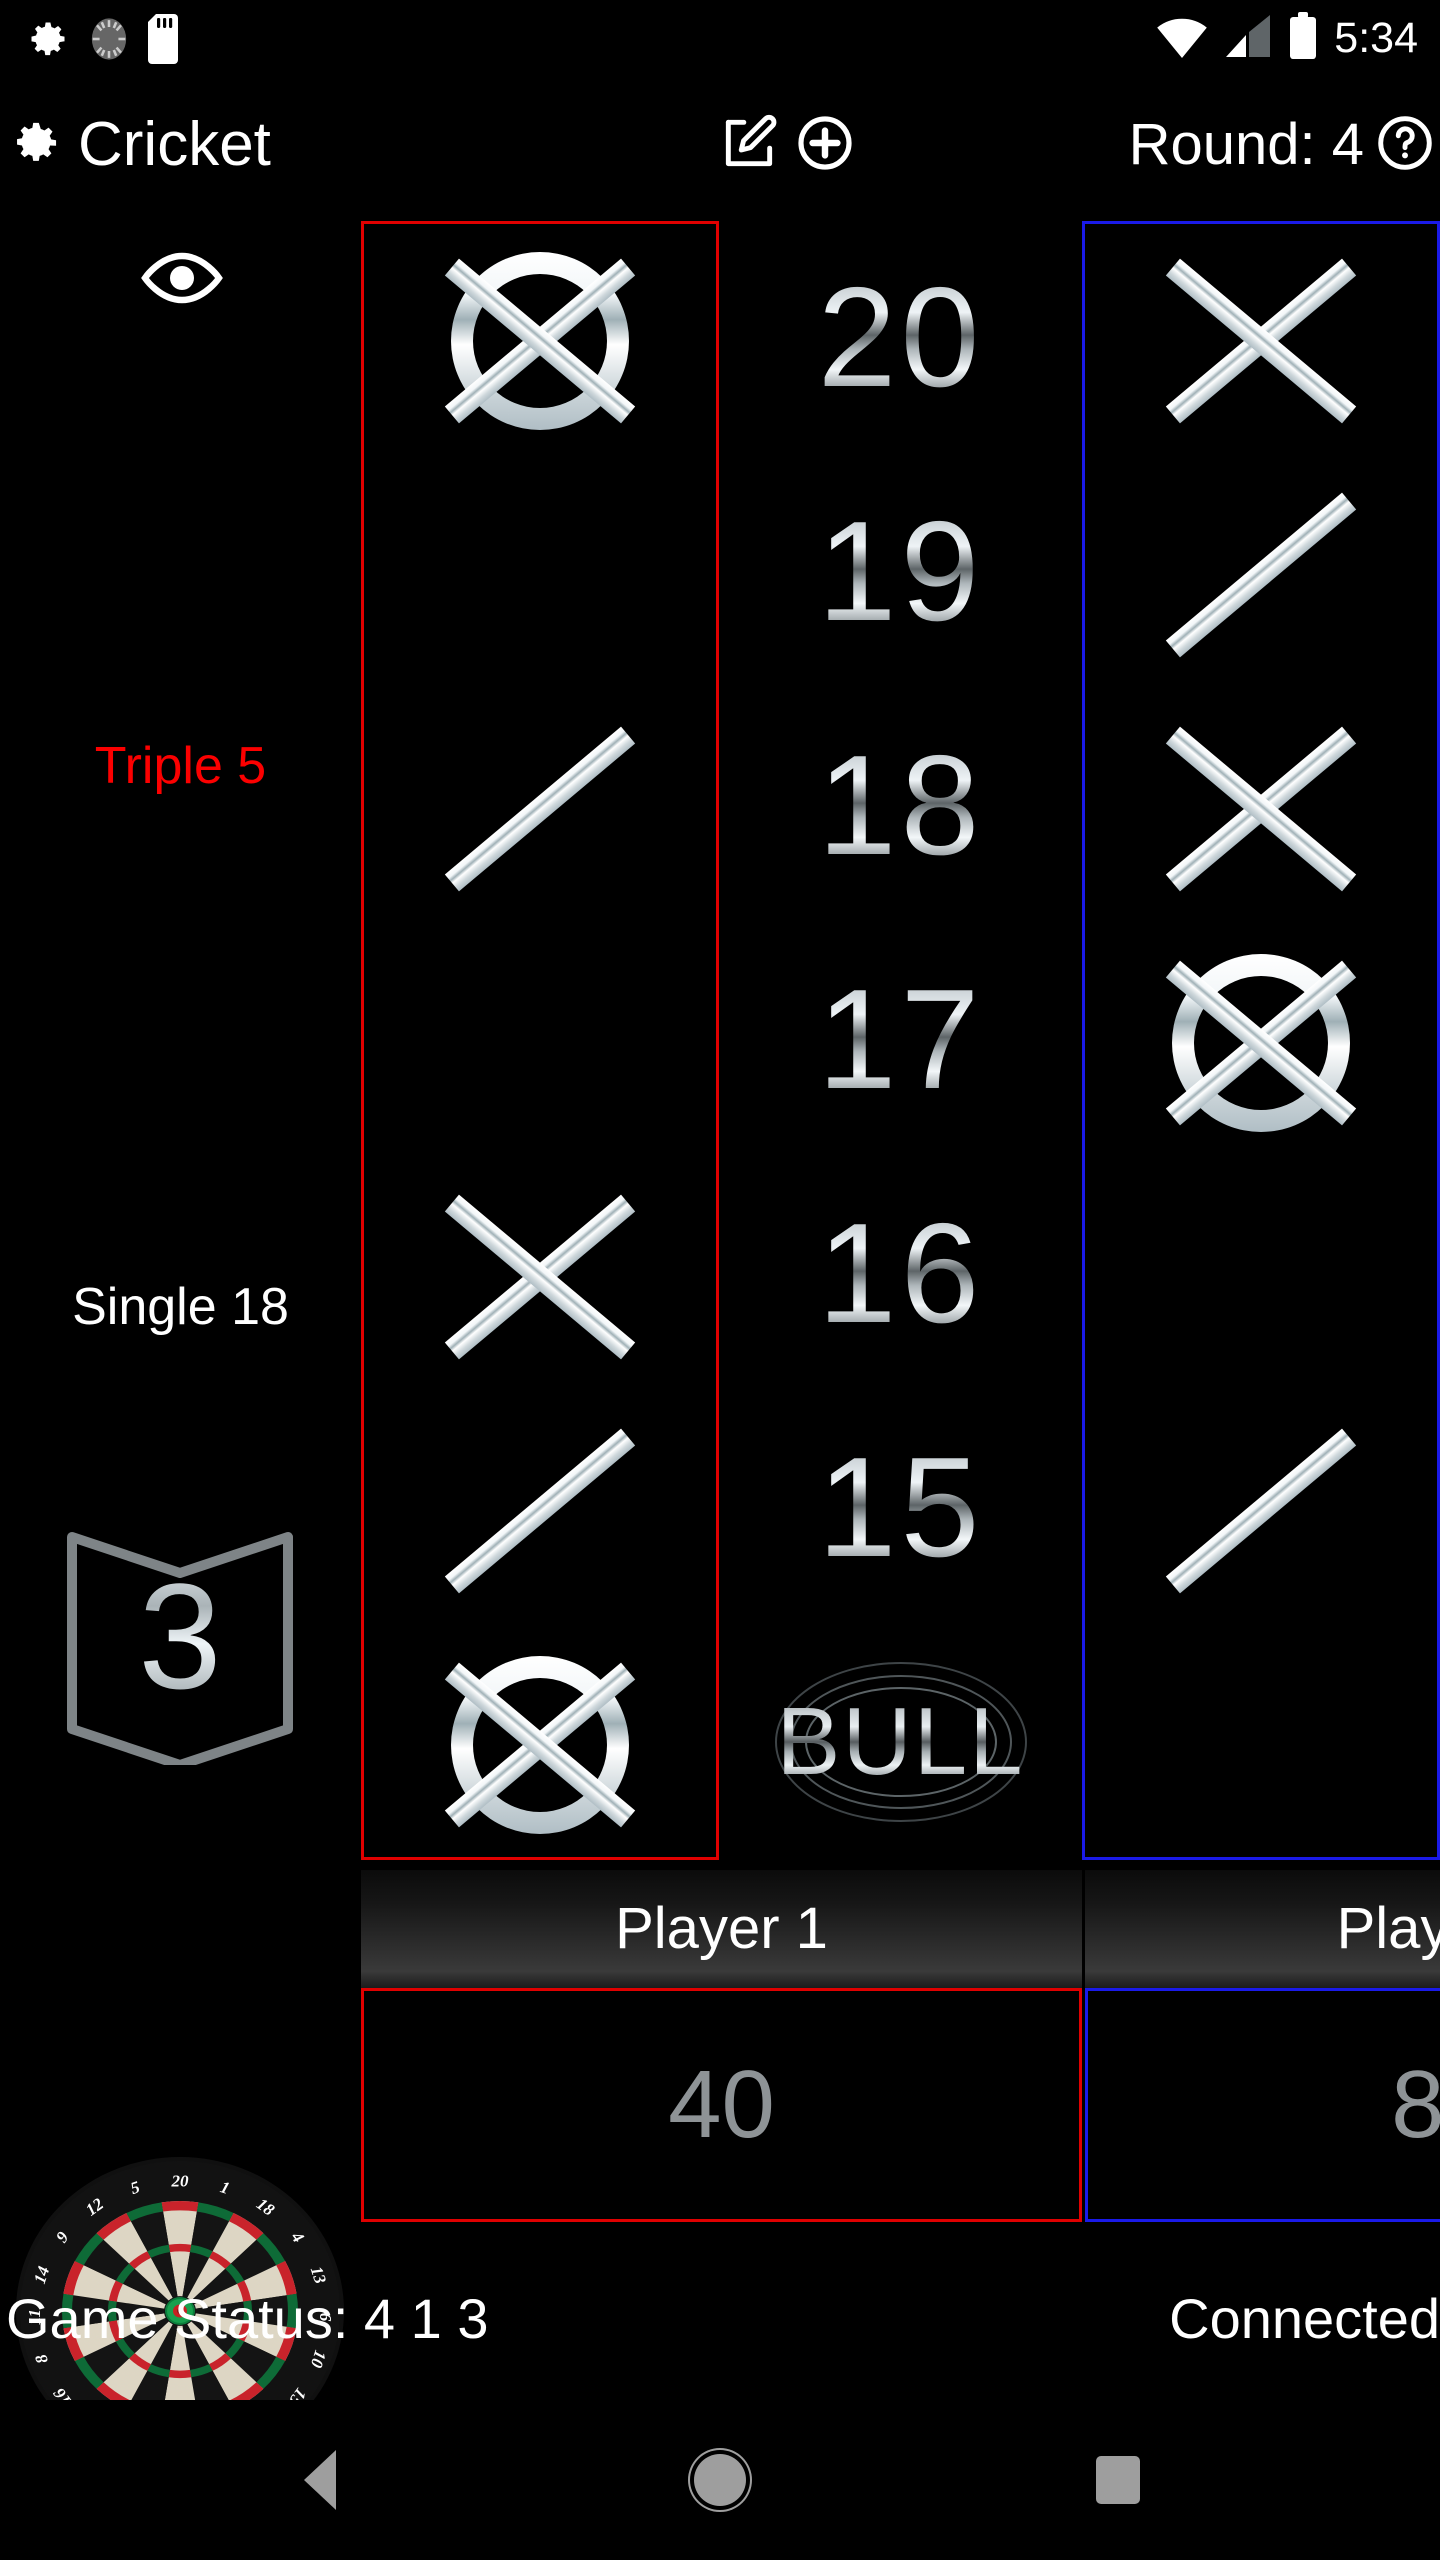  What do you see at coordinates (1248, 38) in the screenshot?
I see `cellular-signal-icon` at bounding box center [1248, 38].